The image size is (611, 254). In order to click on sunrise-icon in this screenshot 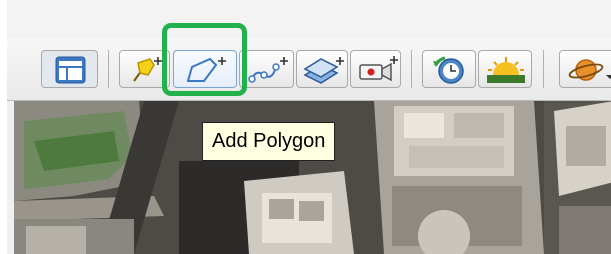, I will do `click(506, 70)`.